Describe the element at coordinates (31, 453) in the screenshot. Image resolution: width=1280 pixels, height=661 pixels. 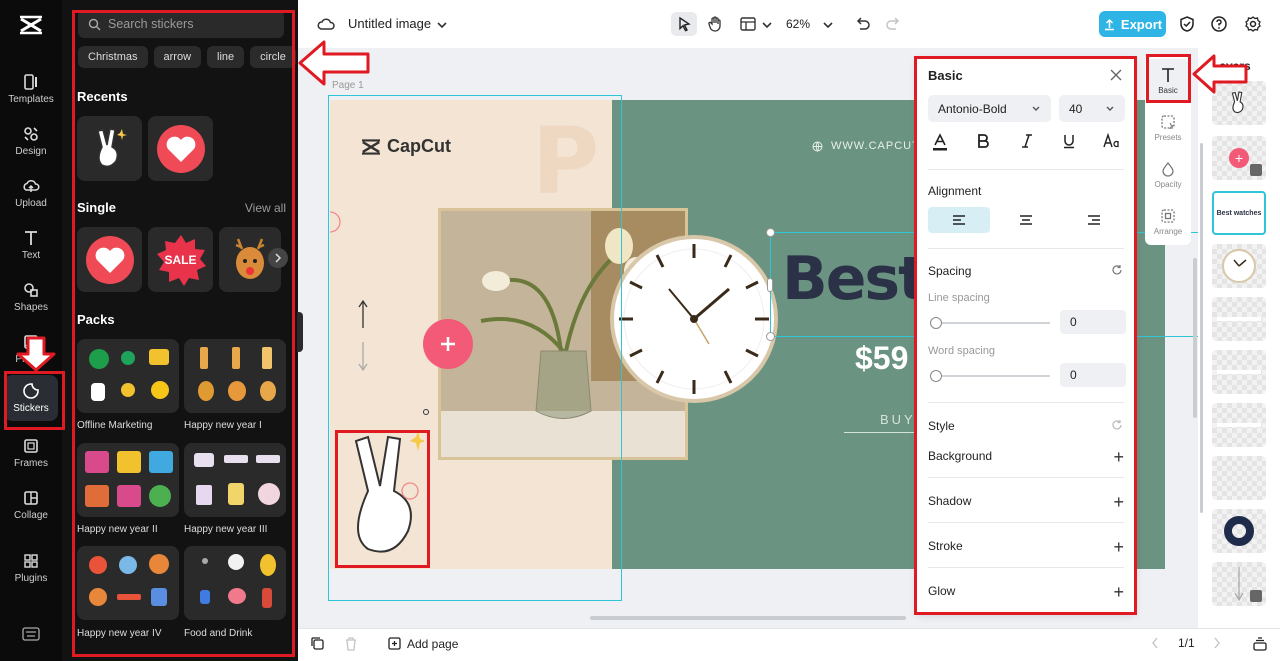
I see `rail-item-frames: Frames` at that location.